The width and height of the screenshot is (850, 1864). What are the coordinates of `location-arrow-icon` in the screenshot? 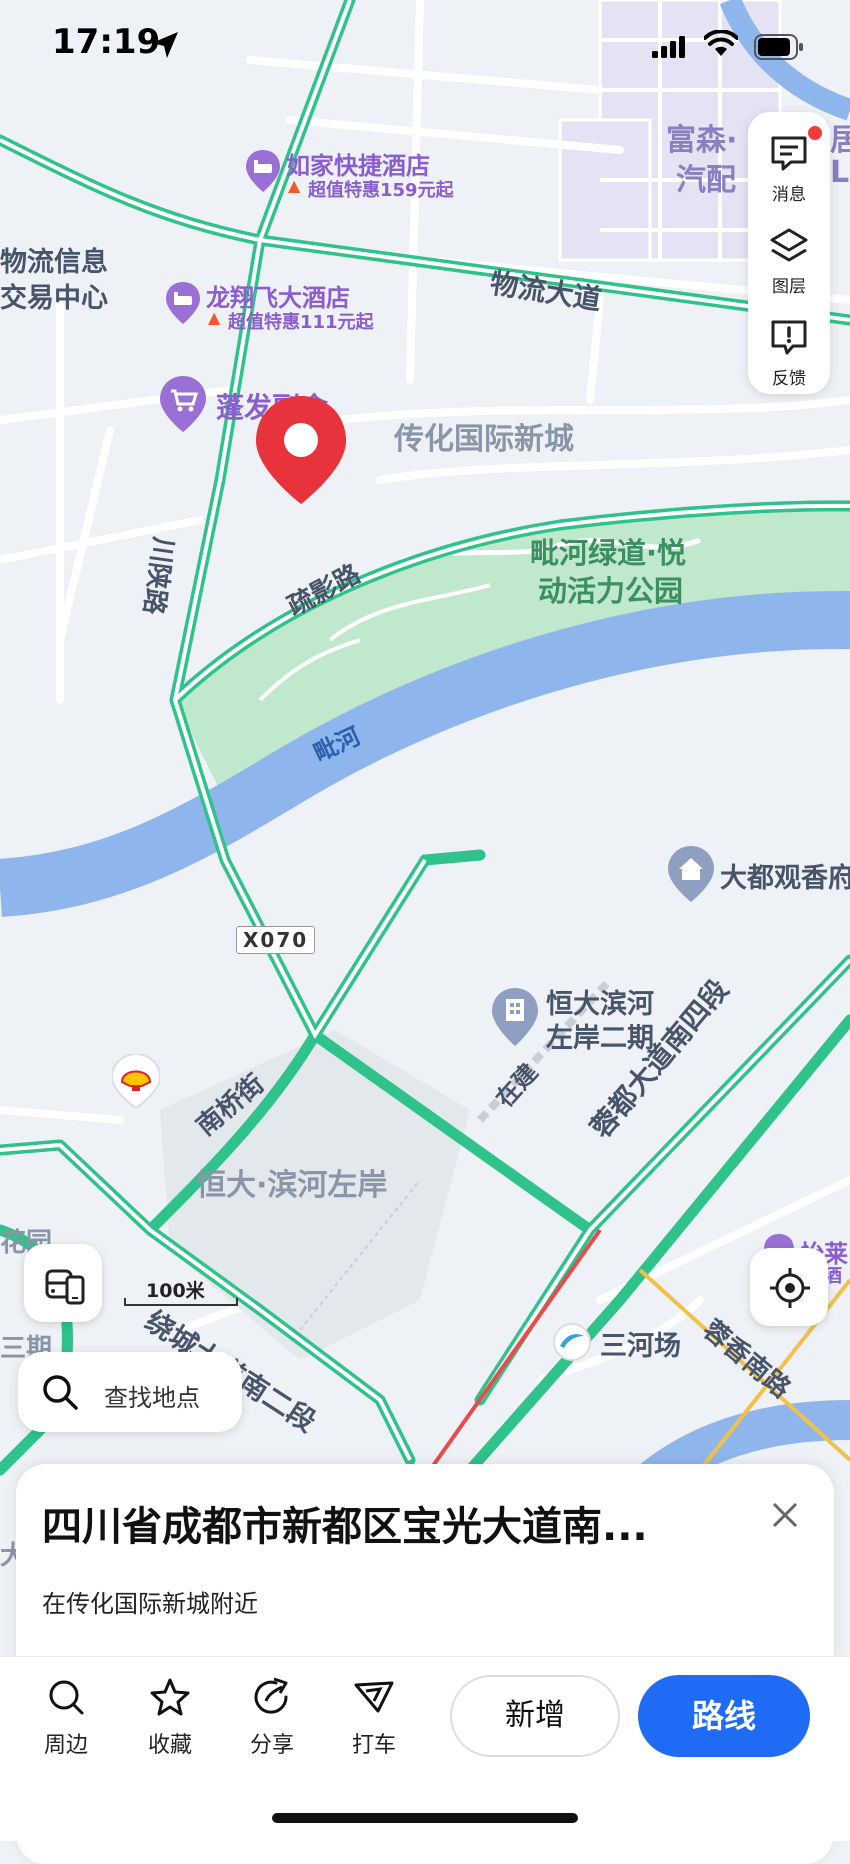 It's located at (165, 45).